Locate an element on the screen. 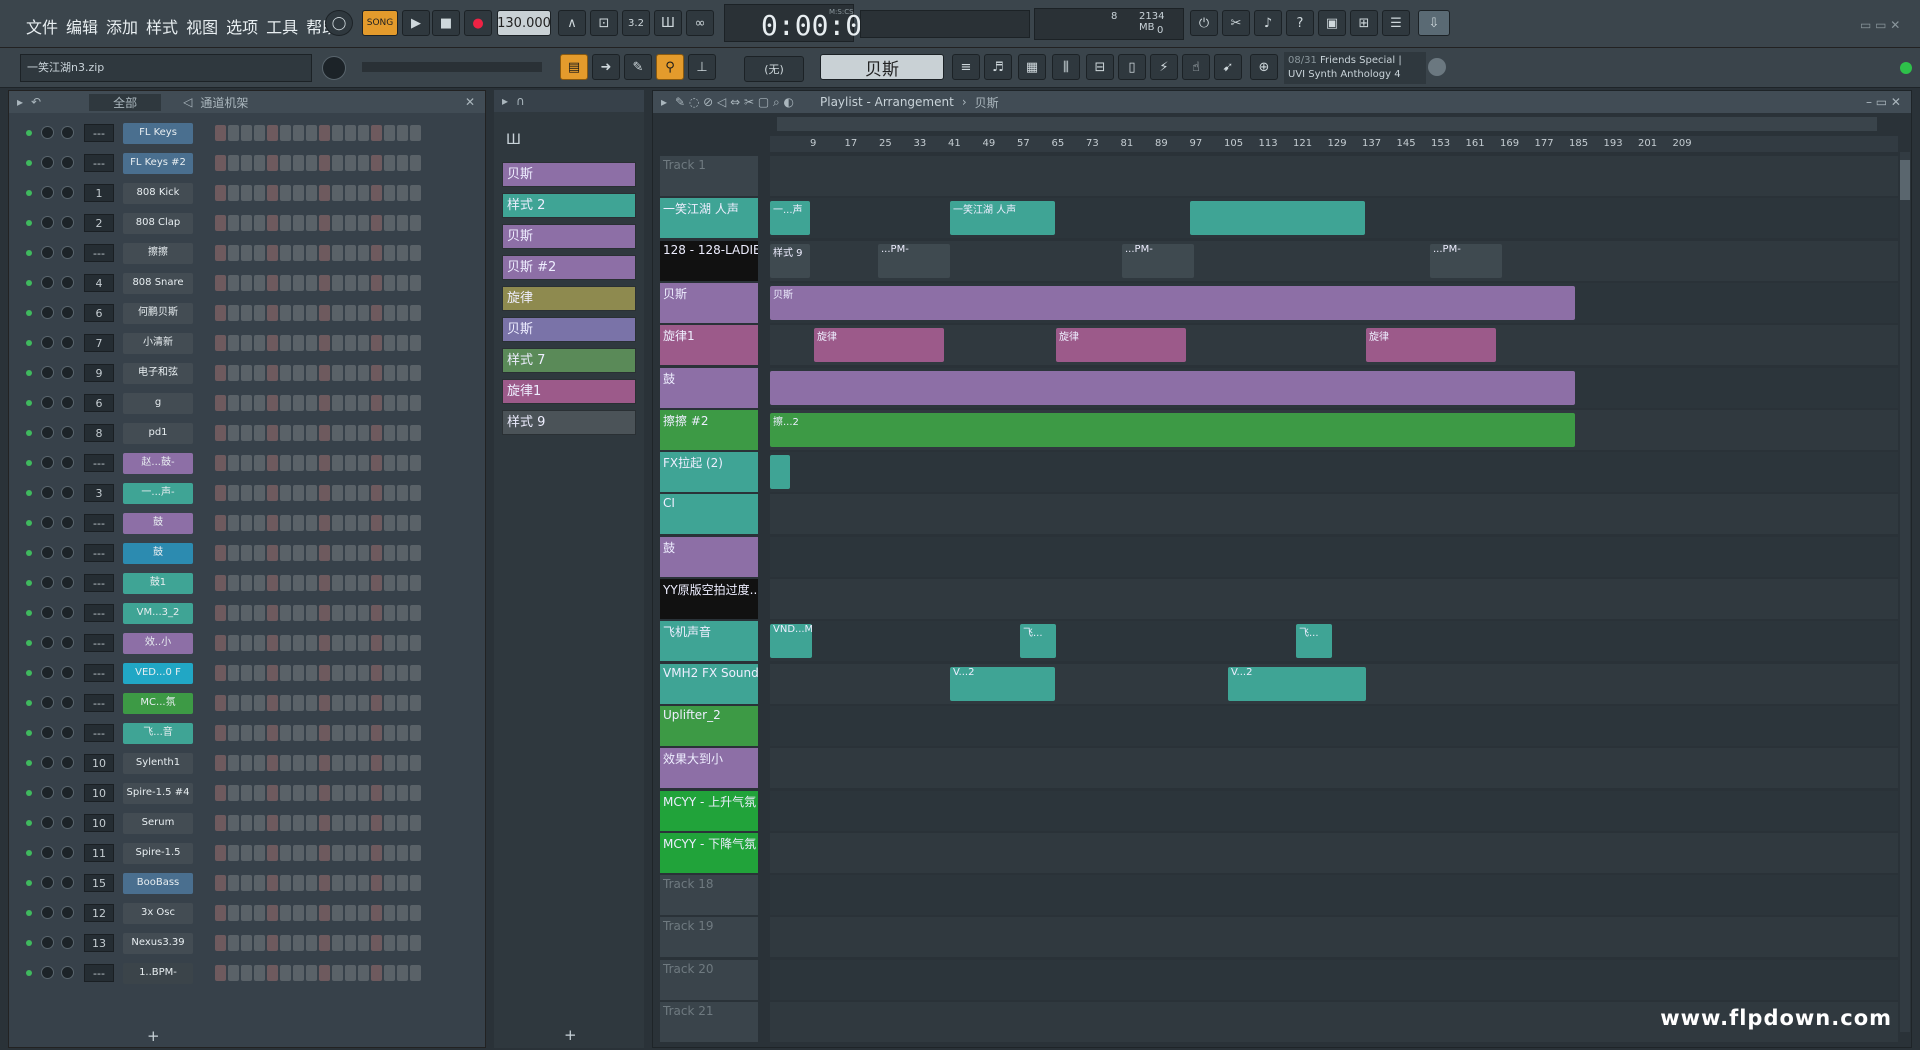  pattern-item: 贝斯 #2 is located at coordinates (569, 267).